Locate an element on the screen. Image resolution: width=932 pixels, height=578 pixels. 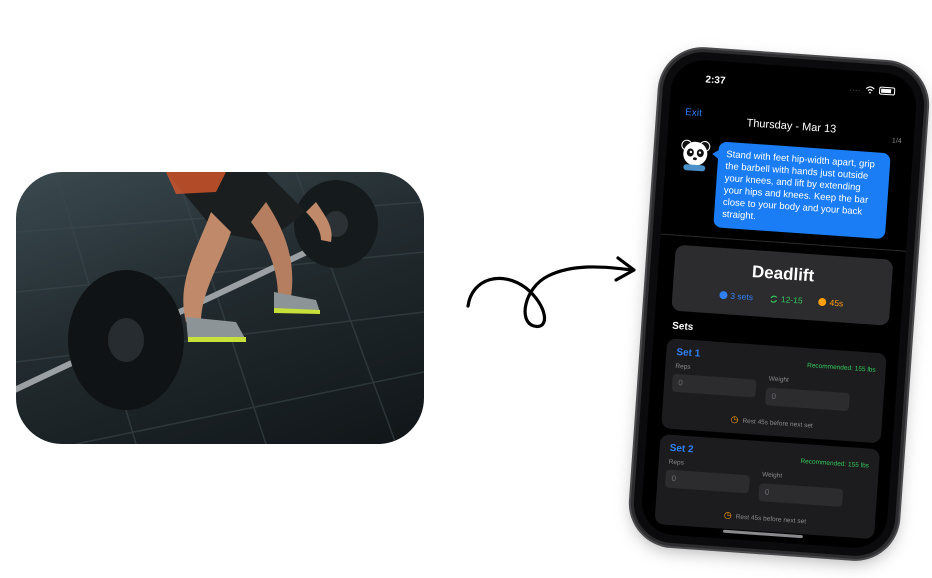
workout-progress: 1/4 is located at coordinates (896, 141).